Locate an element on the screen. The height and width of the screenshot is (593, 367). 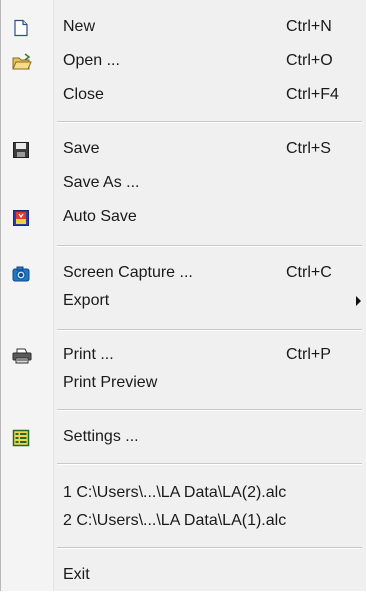
menu-item-exit: Exit is located at coordinates (184, 576).